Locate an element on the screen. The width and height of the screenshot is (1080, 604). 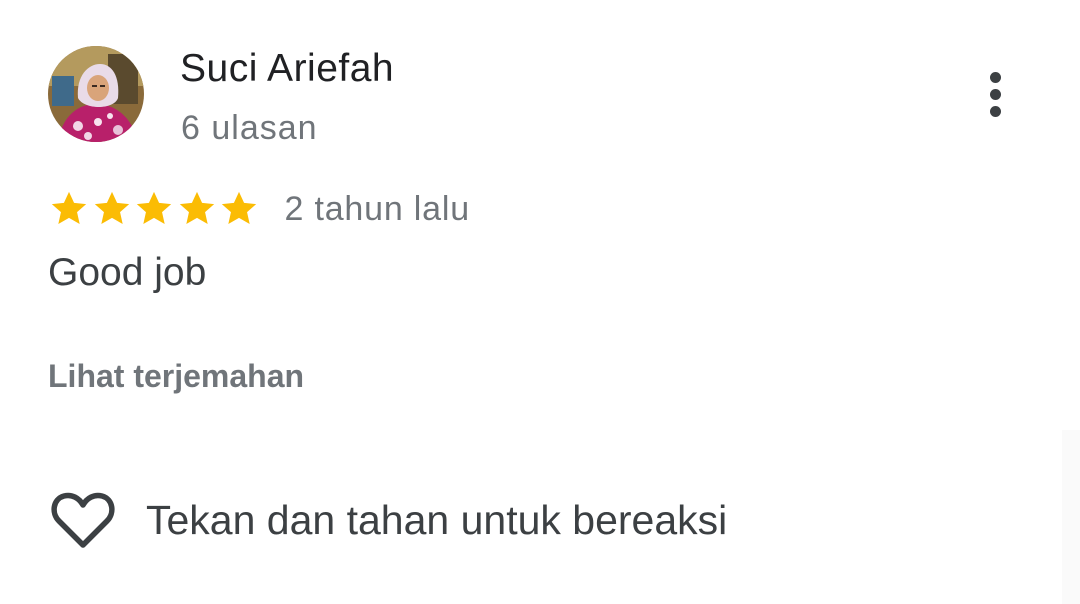
author-review-count: 6 ulasan is located at coordinates (249, 128).